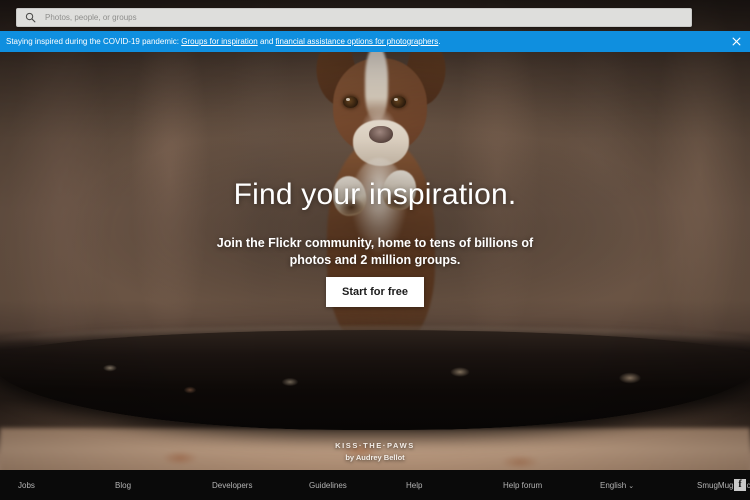  What do you see at coordinates (541, 485) in the screenshot?
I see `footer-link-help-forum: Help forum` at bounding box center [541, 485].